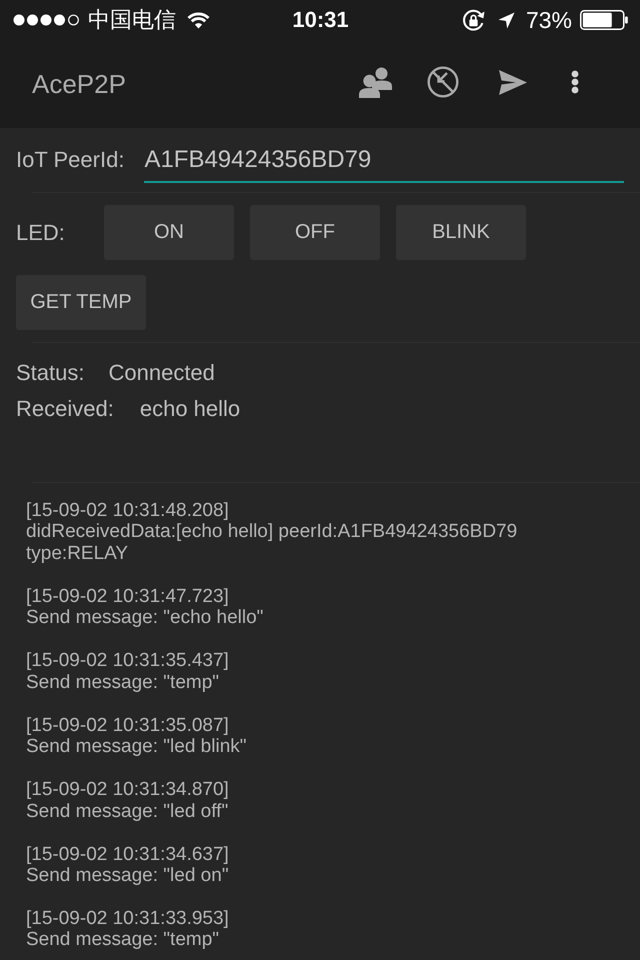  Describe the element at coordinates (70, 160) in the screenshot. I see `peer-id-label: IoT PeerId:` at that location.